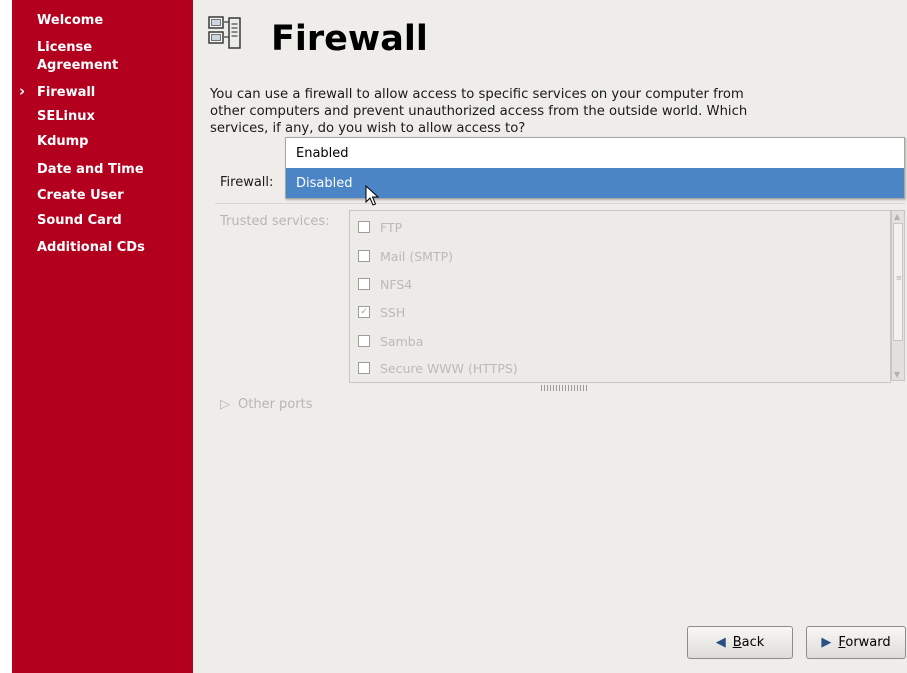 The image size is (907, 673). I want to click on service-label: Secure WWW (HTTPS), so click(449, 368).